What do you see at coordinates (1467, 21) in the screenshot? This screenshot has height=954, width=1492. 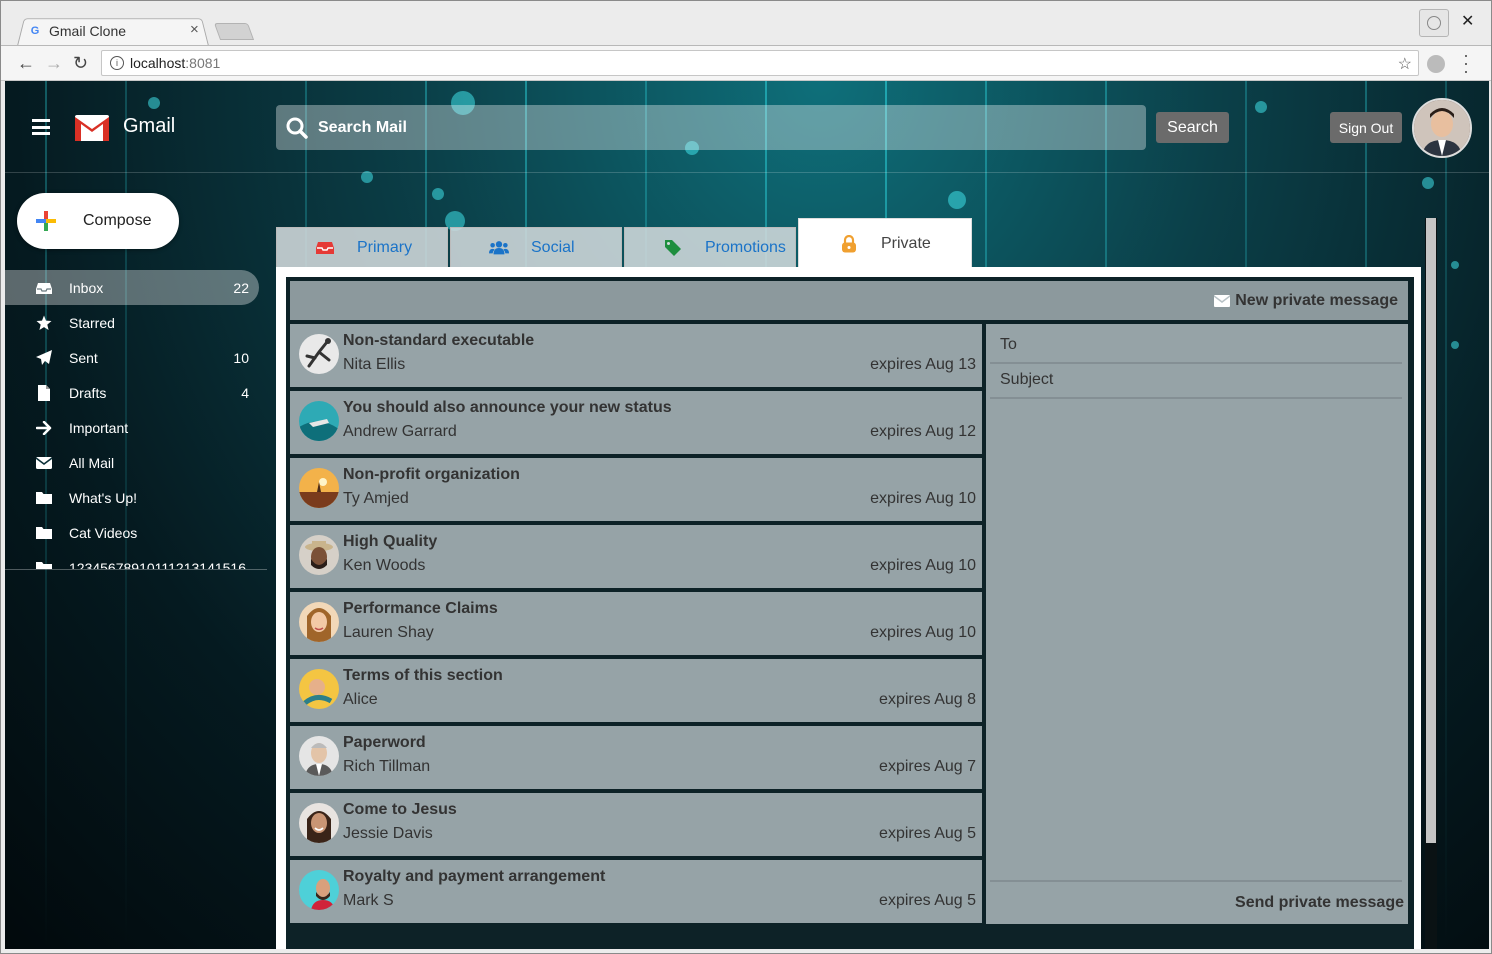 I see `window-close-icon: ✕` at bounding box center [1467, 21].